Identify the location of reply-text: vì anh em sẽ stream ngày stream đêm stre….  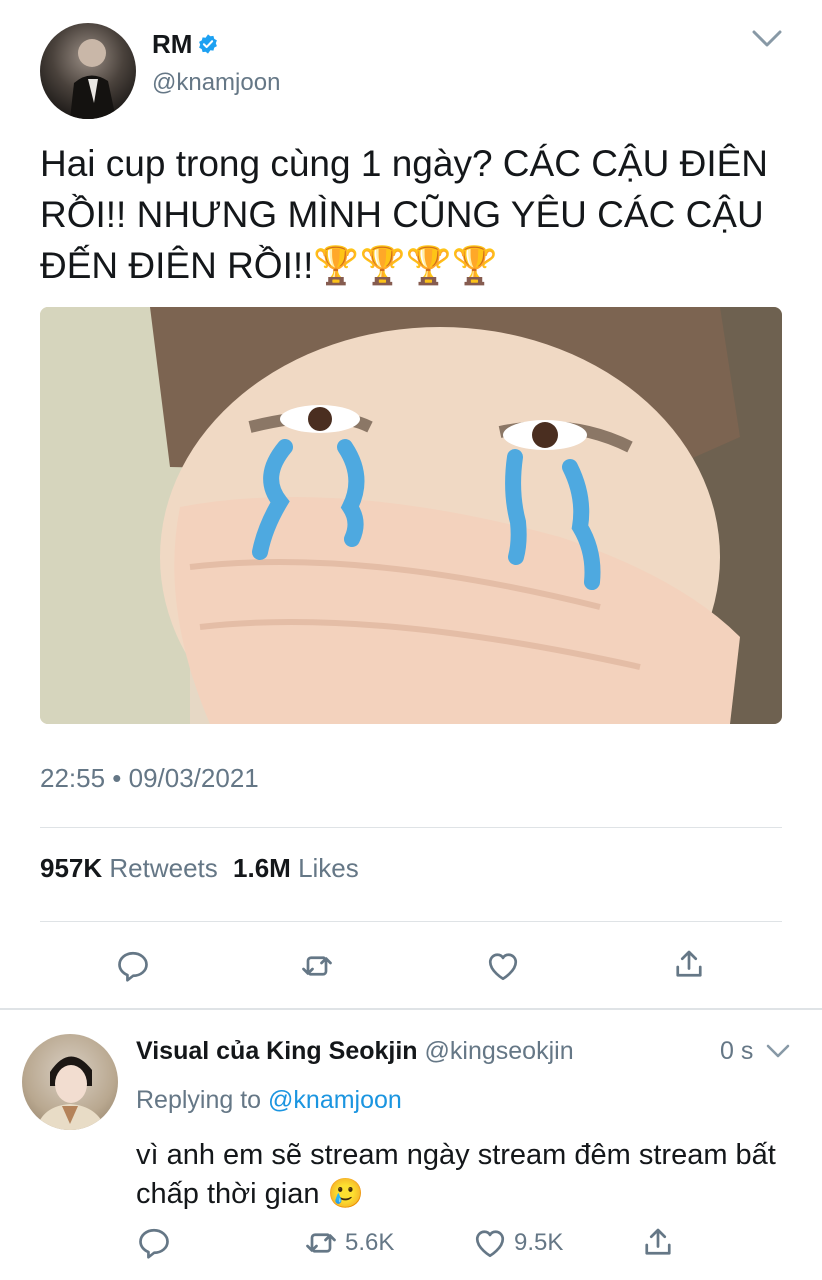
(456, 1174).